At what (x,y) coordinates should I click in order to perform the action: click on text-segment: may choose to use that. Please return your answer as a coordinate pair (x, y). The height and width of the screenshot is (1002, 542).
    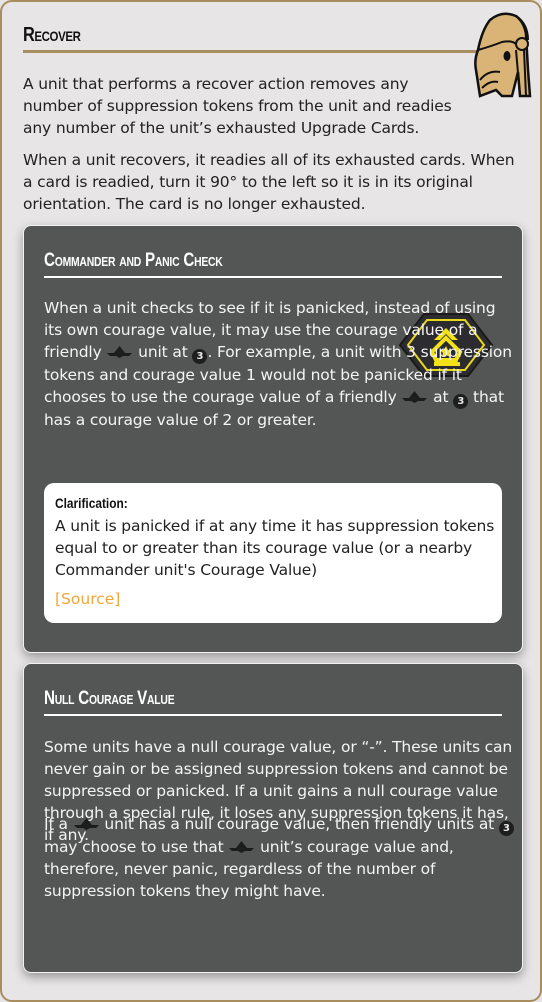
    Looking at the image, I should click on (136, 847).